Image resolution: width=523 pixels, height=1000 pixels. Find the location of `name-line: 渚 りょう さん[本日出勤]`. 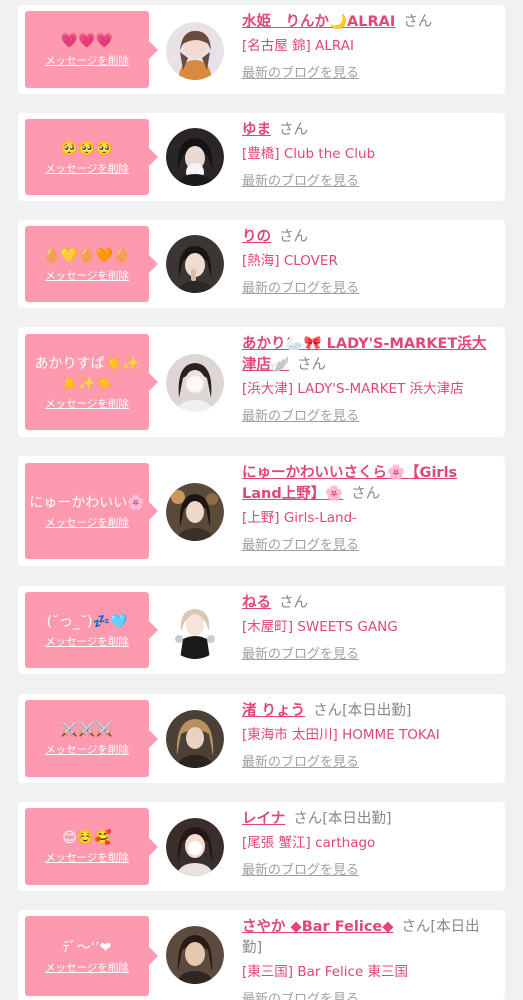

name-line: 渚 りょう さん[本日出勤] is located at coordinates (370, 711).